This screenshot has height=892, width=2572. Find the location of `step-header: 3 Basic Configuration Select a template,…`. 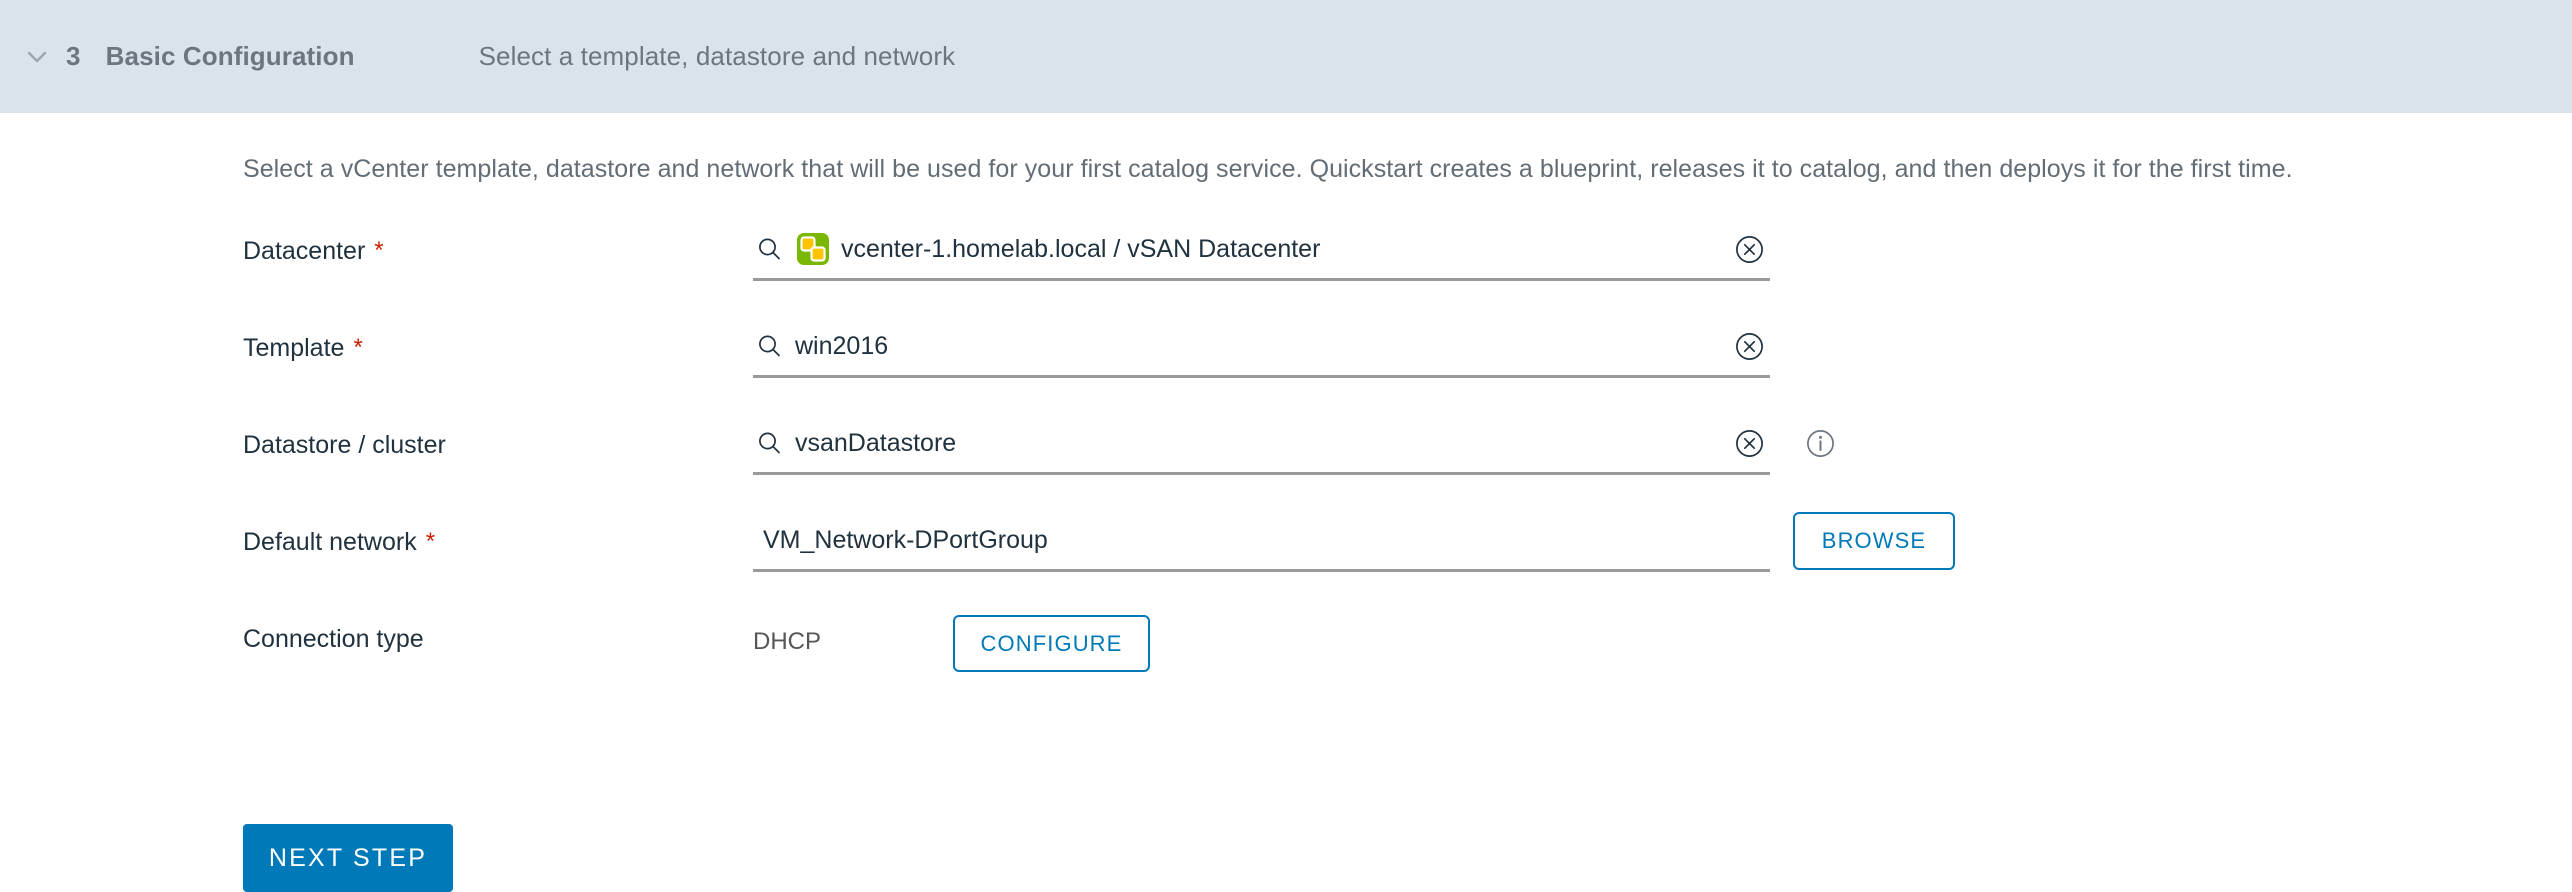

step-header: 3 Basic Configuration Select a template,… is located at coordinates (1286, 56).